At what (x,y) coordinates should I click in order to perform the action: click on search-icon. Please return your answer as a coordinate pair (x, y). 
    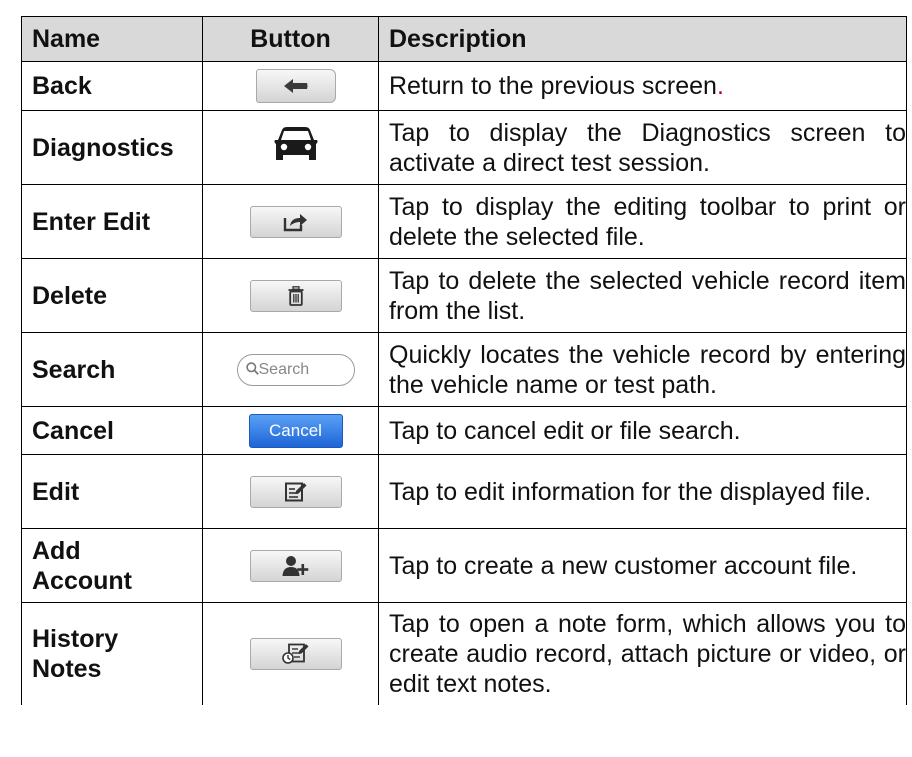
    Looking at the image, I should click on (252, 368).